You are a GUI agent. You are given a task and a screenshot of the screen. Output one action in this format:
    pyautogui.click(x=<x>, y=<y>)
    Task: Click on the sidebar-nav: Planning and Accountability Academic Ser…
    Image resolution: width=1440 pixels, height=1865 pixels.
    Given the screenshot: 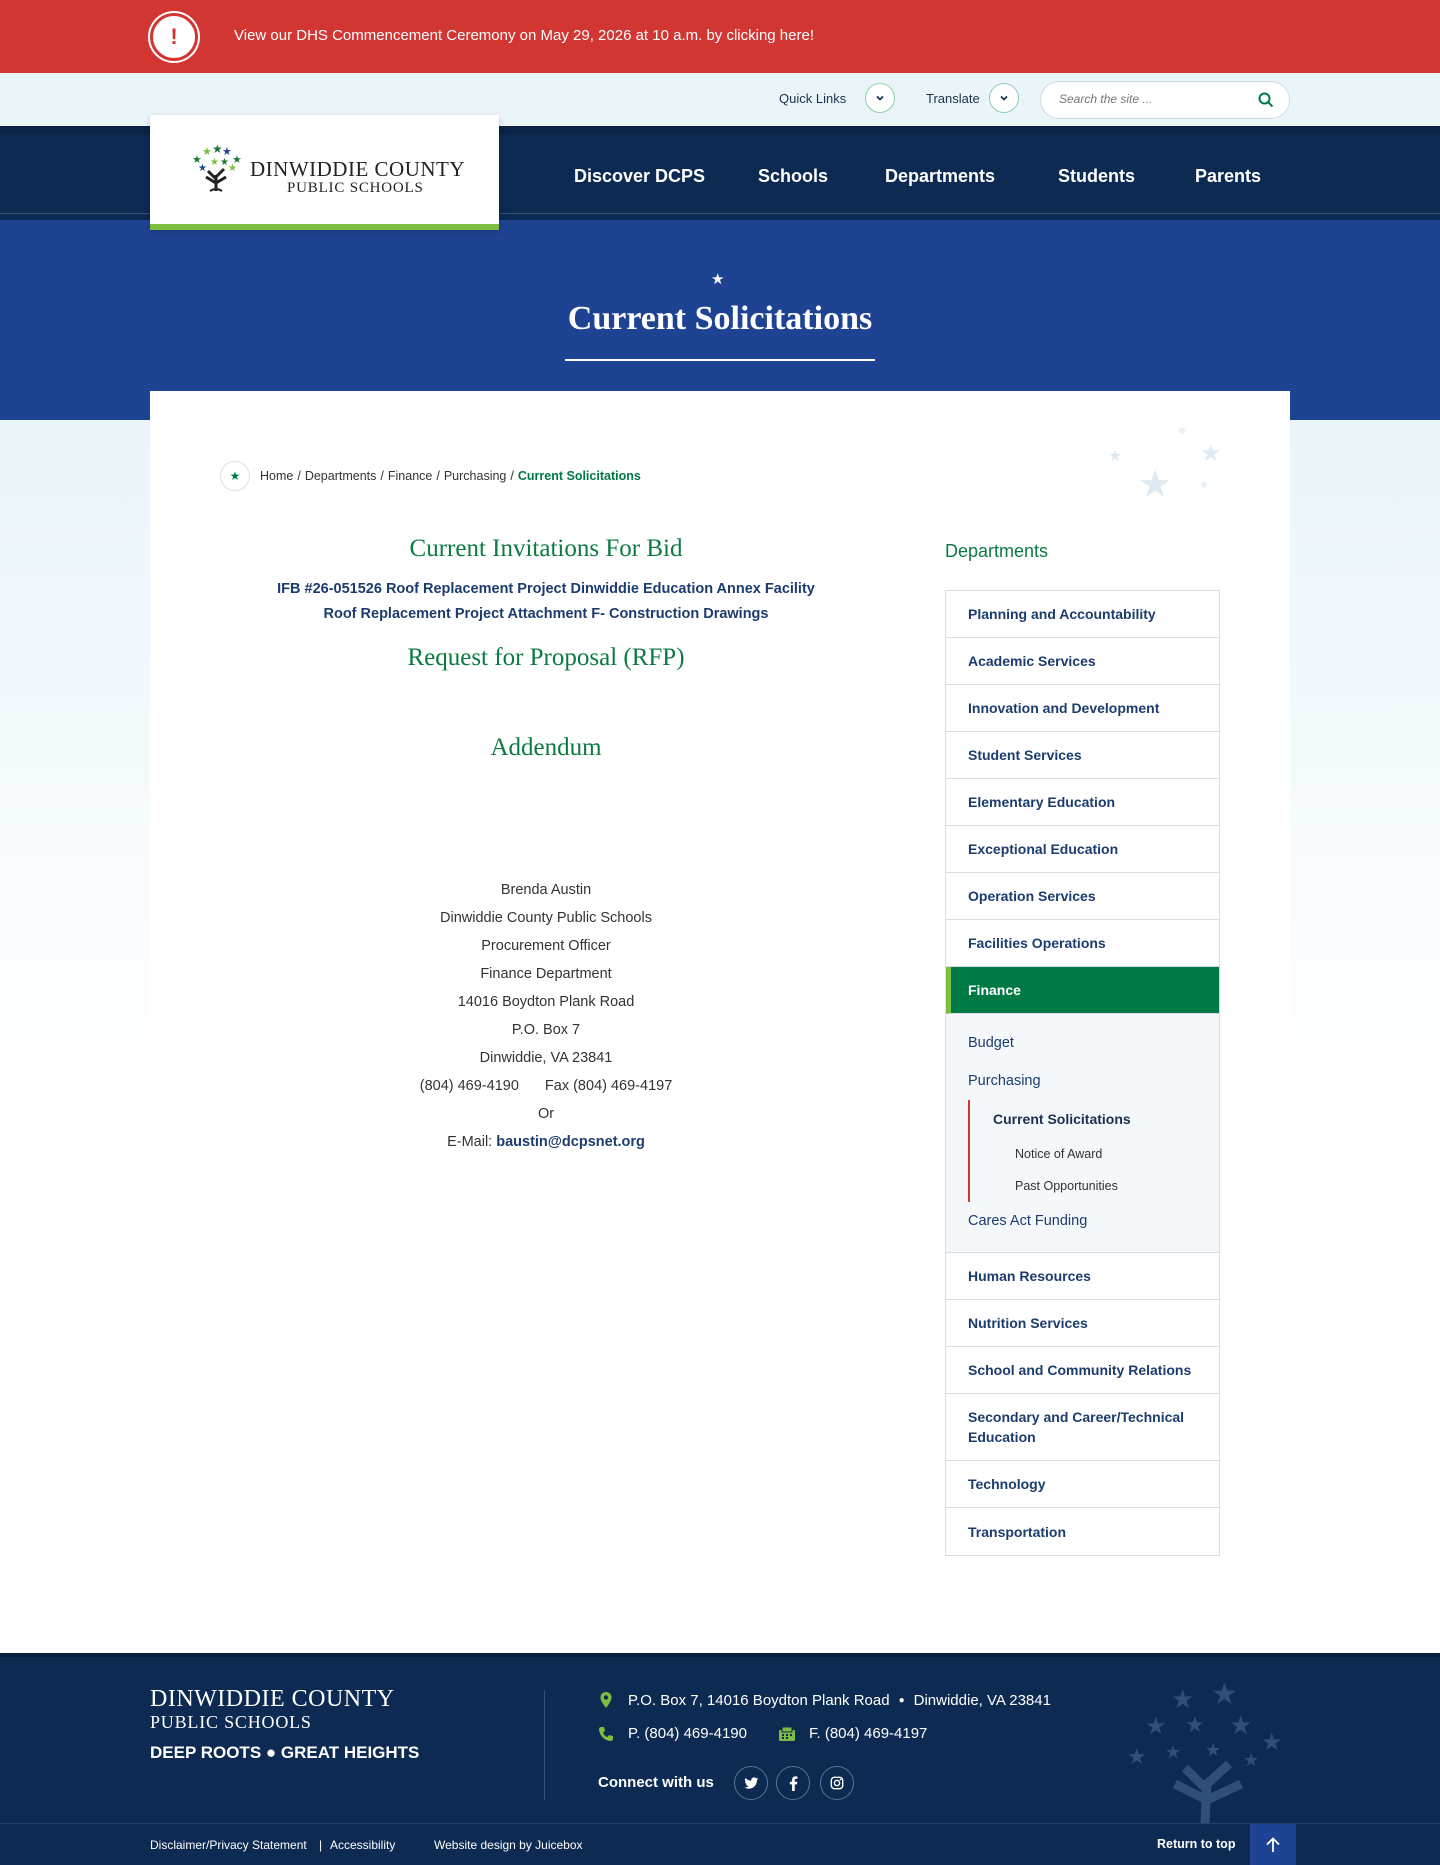 What is the action you would take?
    pyautogui.click(x=1082, y=1073)
    